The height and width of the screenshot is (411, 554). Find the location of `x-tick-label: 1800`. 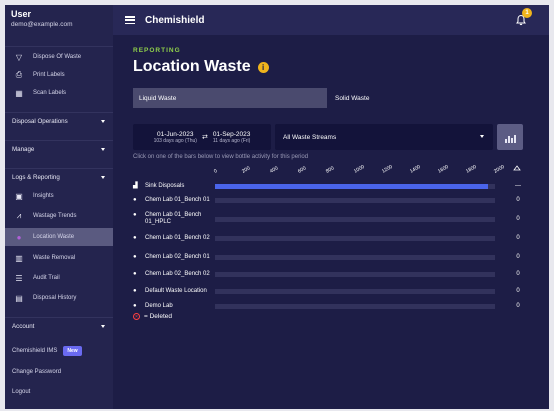

x-tick-label: 1800 is located at coordinates (471, 169).